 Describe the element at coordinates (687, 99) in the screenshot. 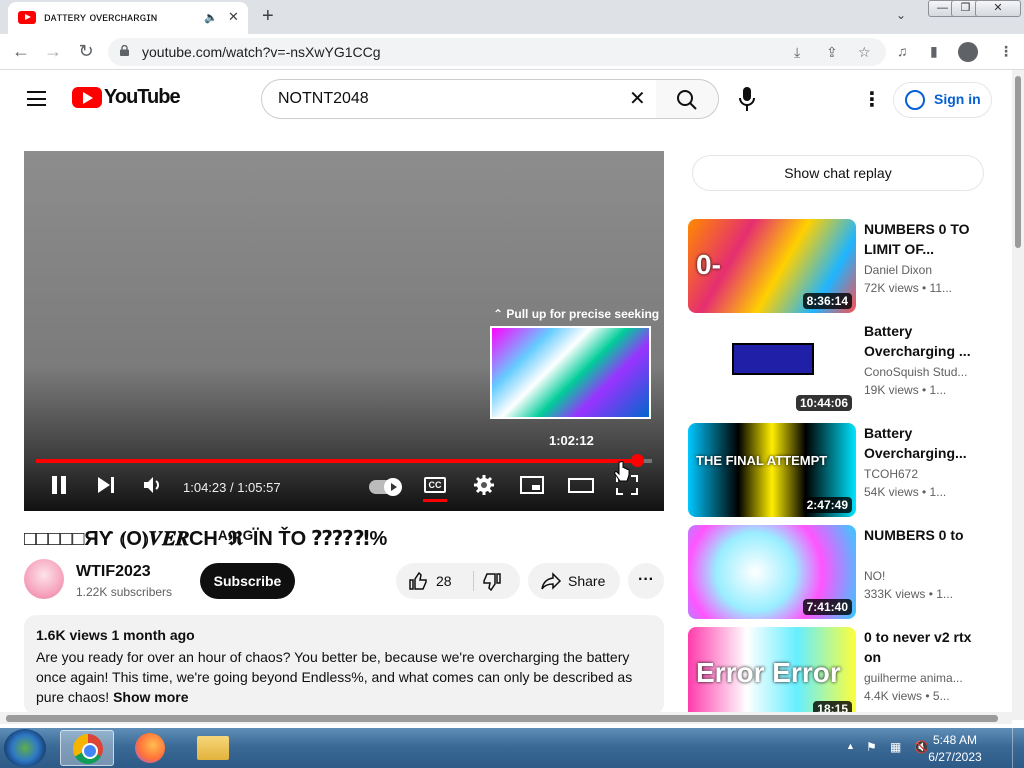

I see `search-button` at that location.